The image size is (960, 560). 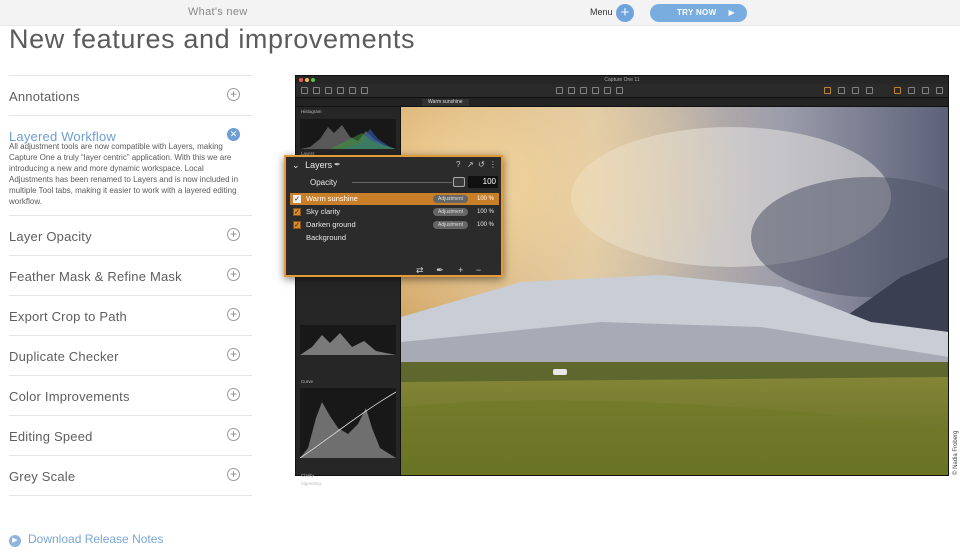 I want to click on picker-icon, so click(x=619, y=90).